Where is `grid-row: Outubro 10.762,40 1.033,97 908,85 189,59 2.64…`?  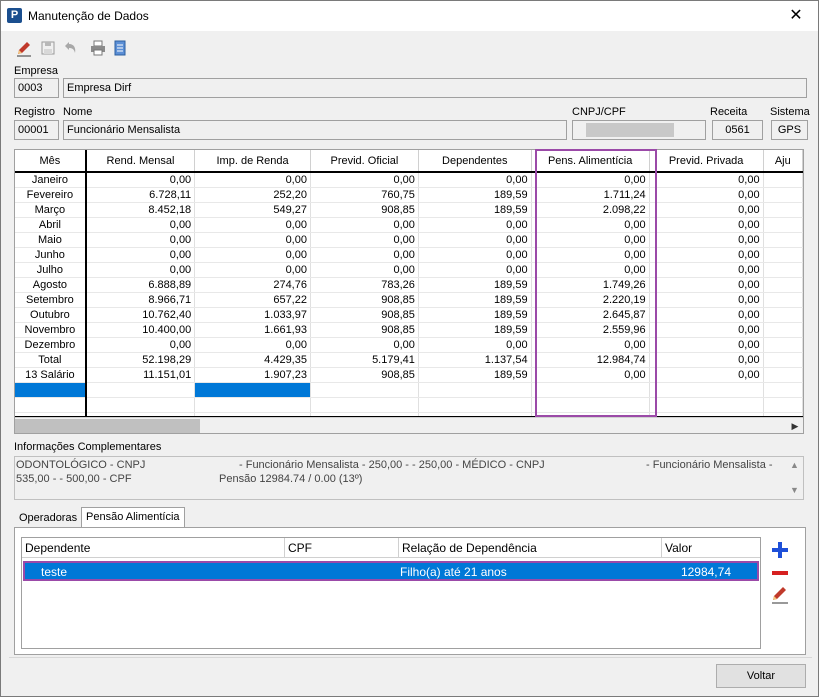
grid-row: Outubro 10.762,40 1.033,97 908,85 189,59 2.64… is located at coordinates (409, 315).